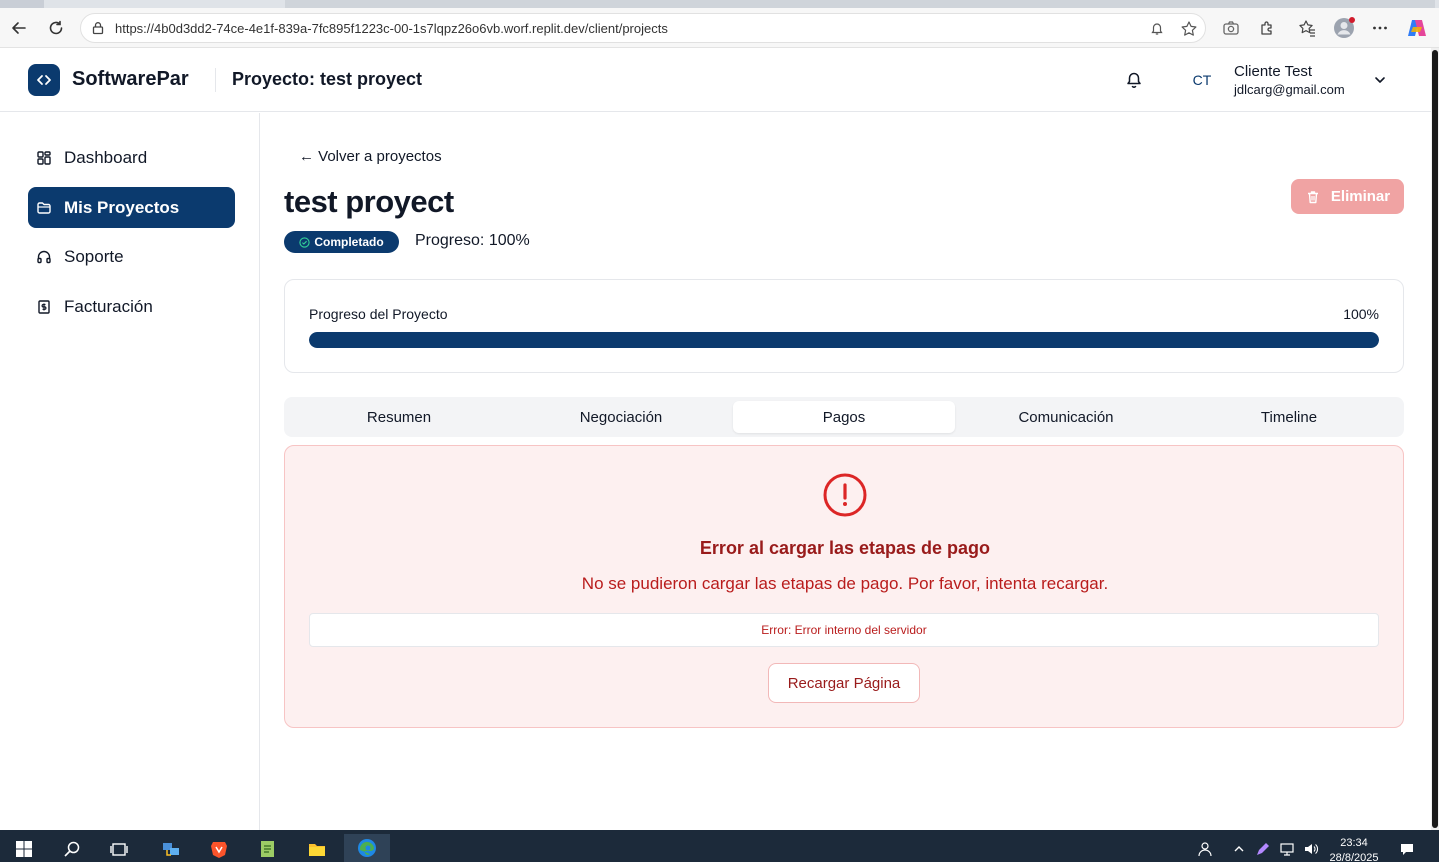 The width and height of the screenshot is (1439, 862). What do you see at coordinates (304, 242) in the screenshot?
I see `check-circle-icon` at bounding box center [304, 242].